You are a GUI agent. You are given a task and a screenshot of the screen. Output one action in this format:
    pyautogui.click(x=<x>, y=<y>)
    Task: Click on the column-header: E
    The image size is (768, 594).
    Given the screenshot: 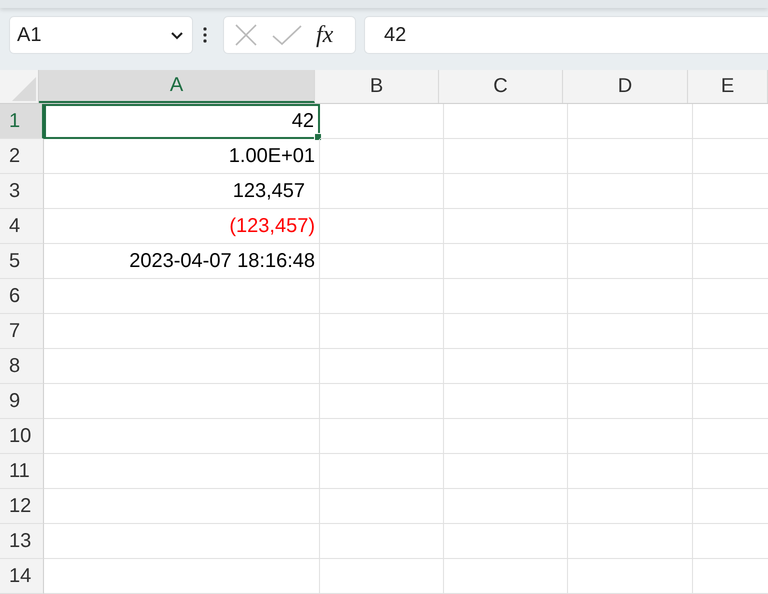 What is the action you would take?
    pyautogui.click(x=728, y=86)
    